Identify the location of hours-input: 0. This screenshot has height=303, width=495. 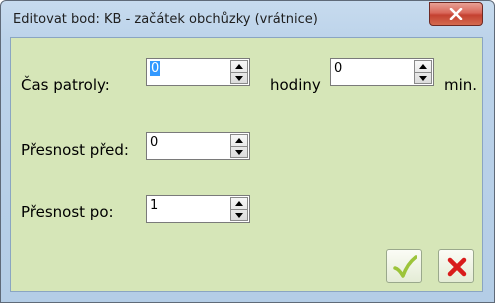
(155, 68).